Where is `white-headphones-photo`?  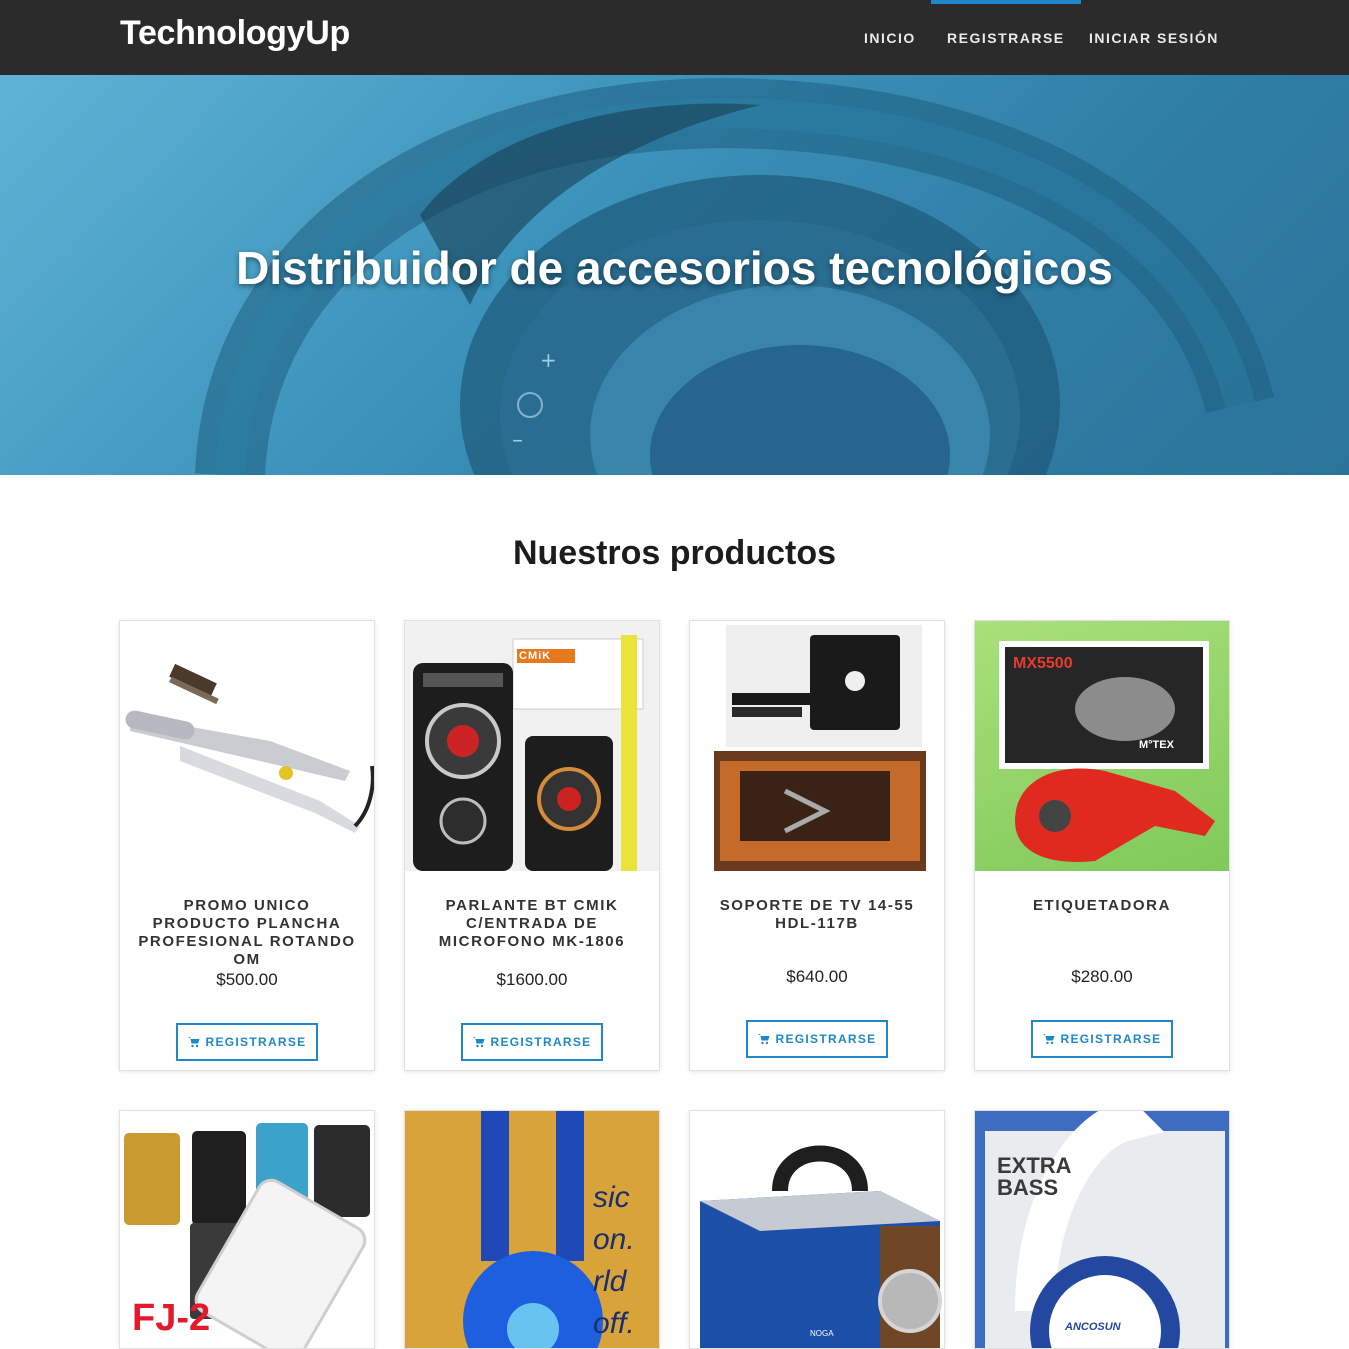
white-headphones-photo is located at coordinates (1102, 1229).